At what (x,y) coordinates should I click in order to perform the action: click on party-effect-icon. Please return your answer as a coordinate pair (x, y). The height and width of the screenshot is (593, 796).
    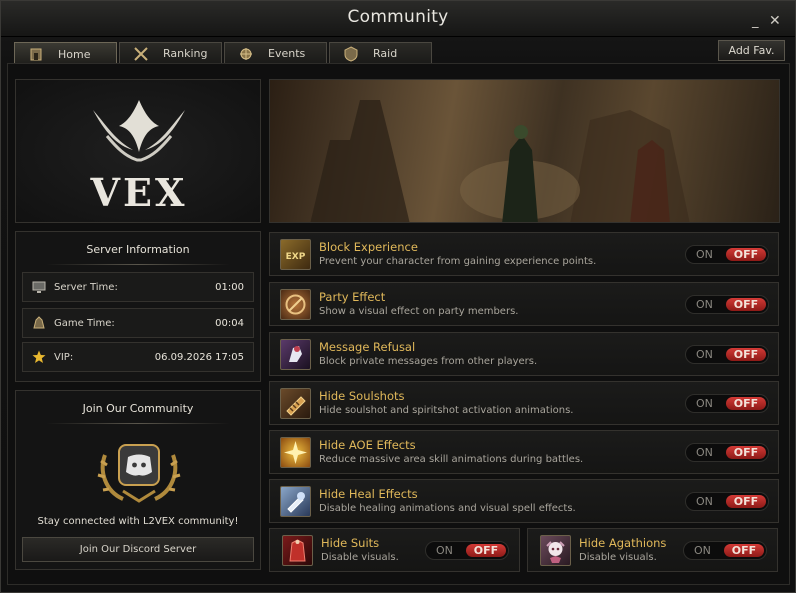
    Looking at the image, I should click on (295, 304).